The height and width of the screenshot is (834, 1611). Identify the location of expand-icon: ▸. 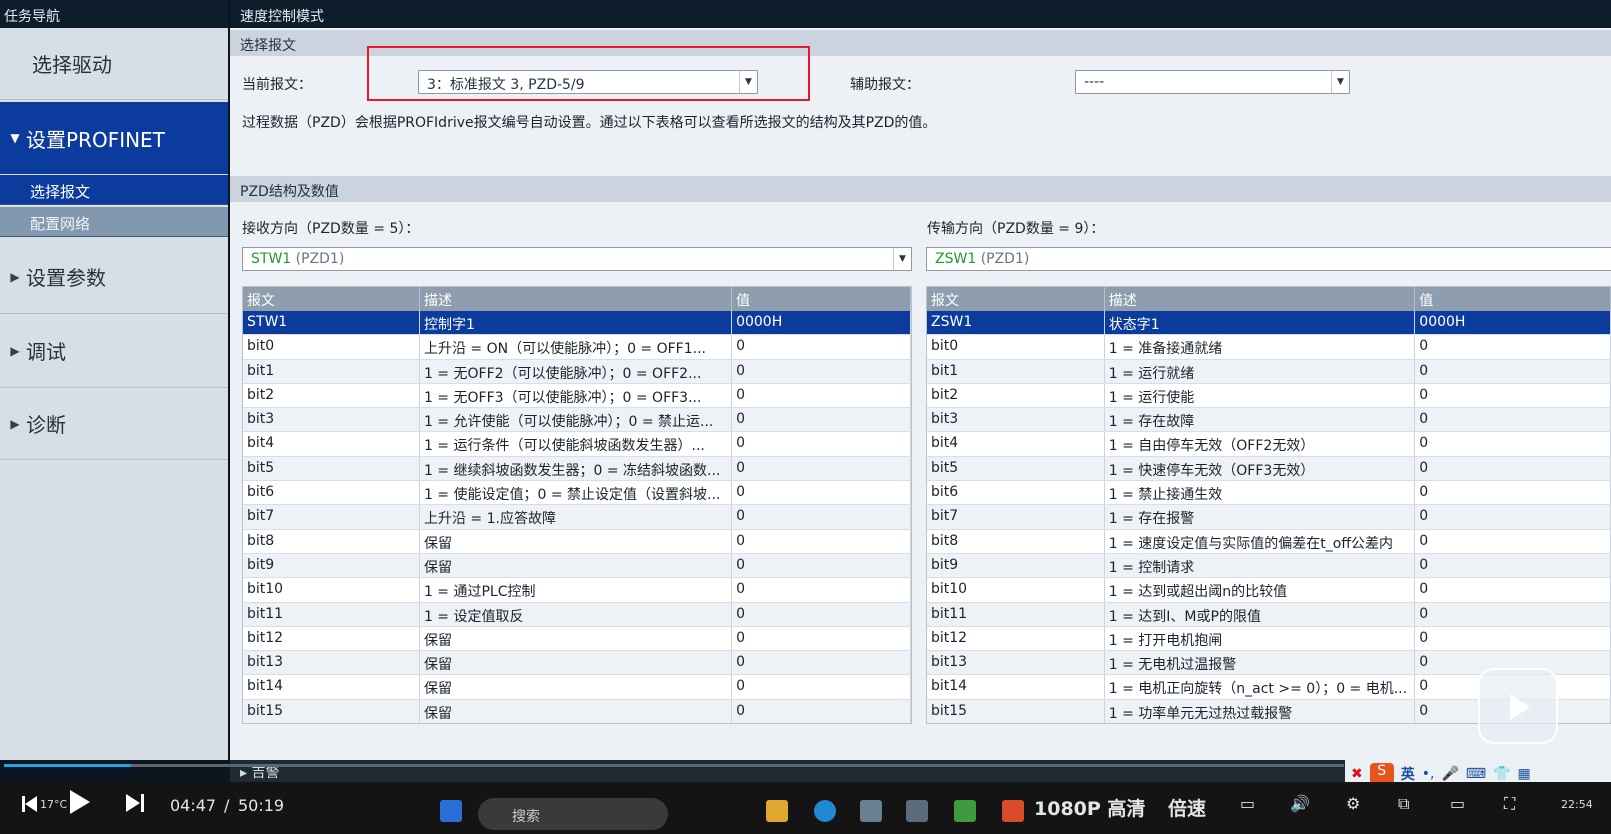
(243, 773).